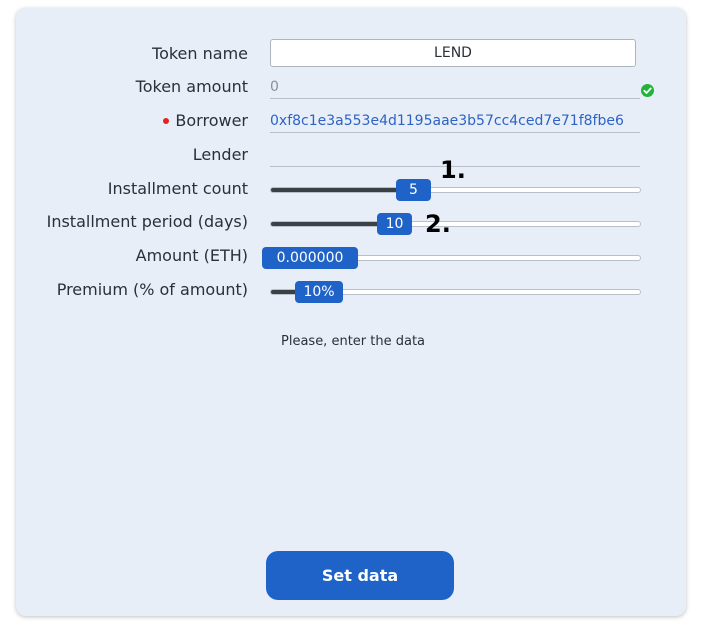 This screenshot has height=633, width=707. I want to click on annotation-2: 2., so click(438, 224).